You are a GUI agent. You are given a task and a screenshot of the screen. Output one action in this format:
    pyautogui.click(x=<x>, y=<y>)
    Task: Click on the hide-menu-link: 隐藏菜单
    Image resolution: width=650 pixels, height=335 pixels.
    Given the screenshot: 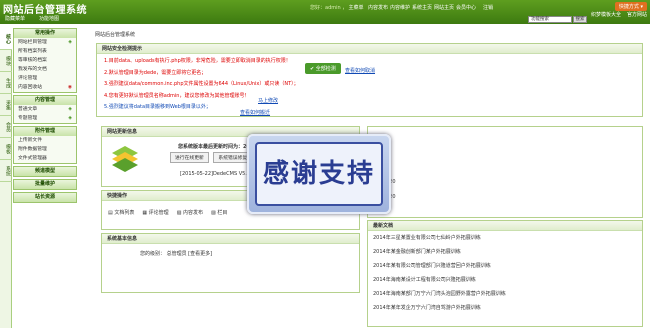 What is the action you would take?
    pyautogui.click(x=15, y=18)
    